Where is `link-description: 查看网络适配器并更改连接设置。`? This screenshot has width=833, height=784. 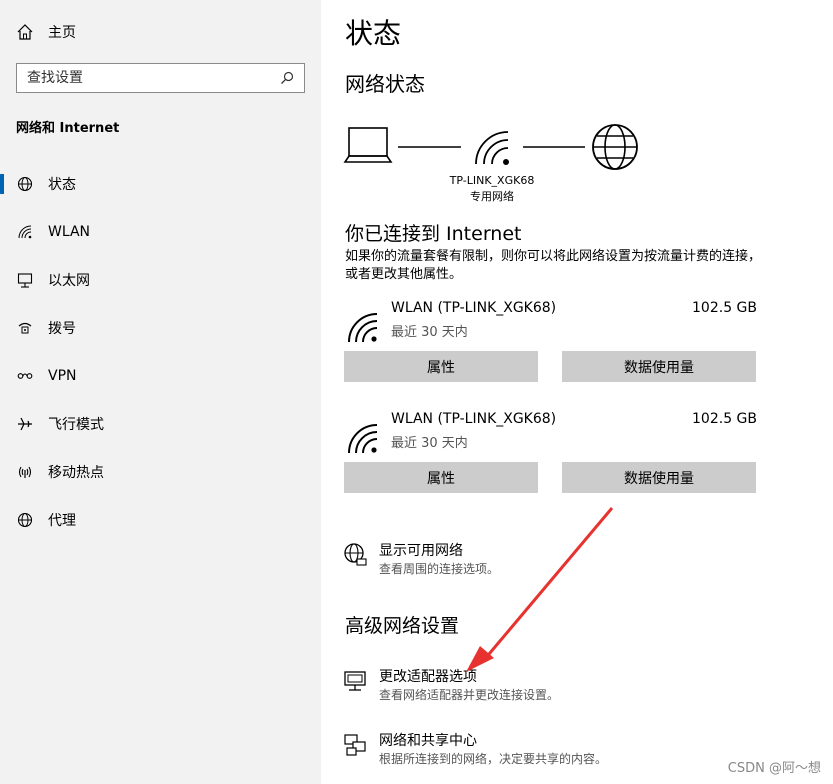 link-description: 查看网络适配器并更改连接设置。 is located at coordinates (469, 695).